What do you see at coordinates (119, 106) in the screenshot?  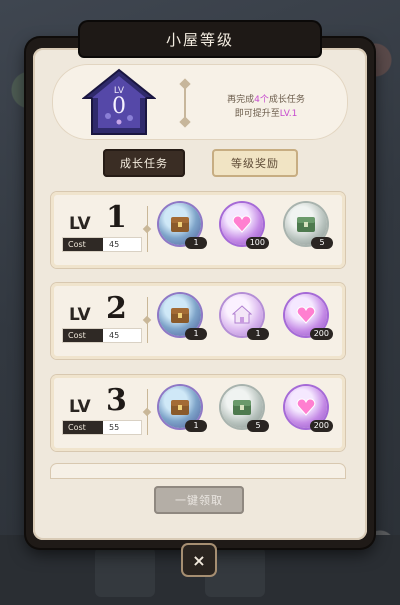 I see `house-level-value: 0` at bounding box center [119, 106].